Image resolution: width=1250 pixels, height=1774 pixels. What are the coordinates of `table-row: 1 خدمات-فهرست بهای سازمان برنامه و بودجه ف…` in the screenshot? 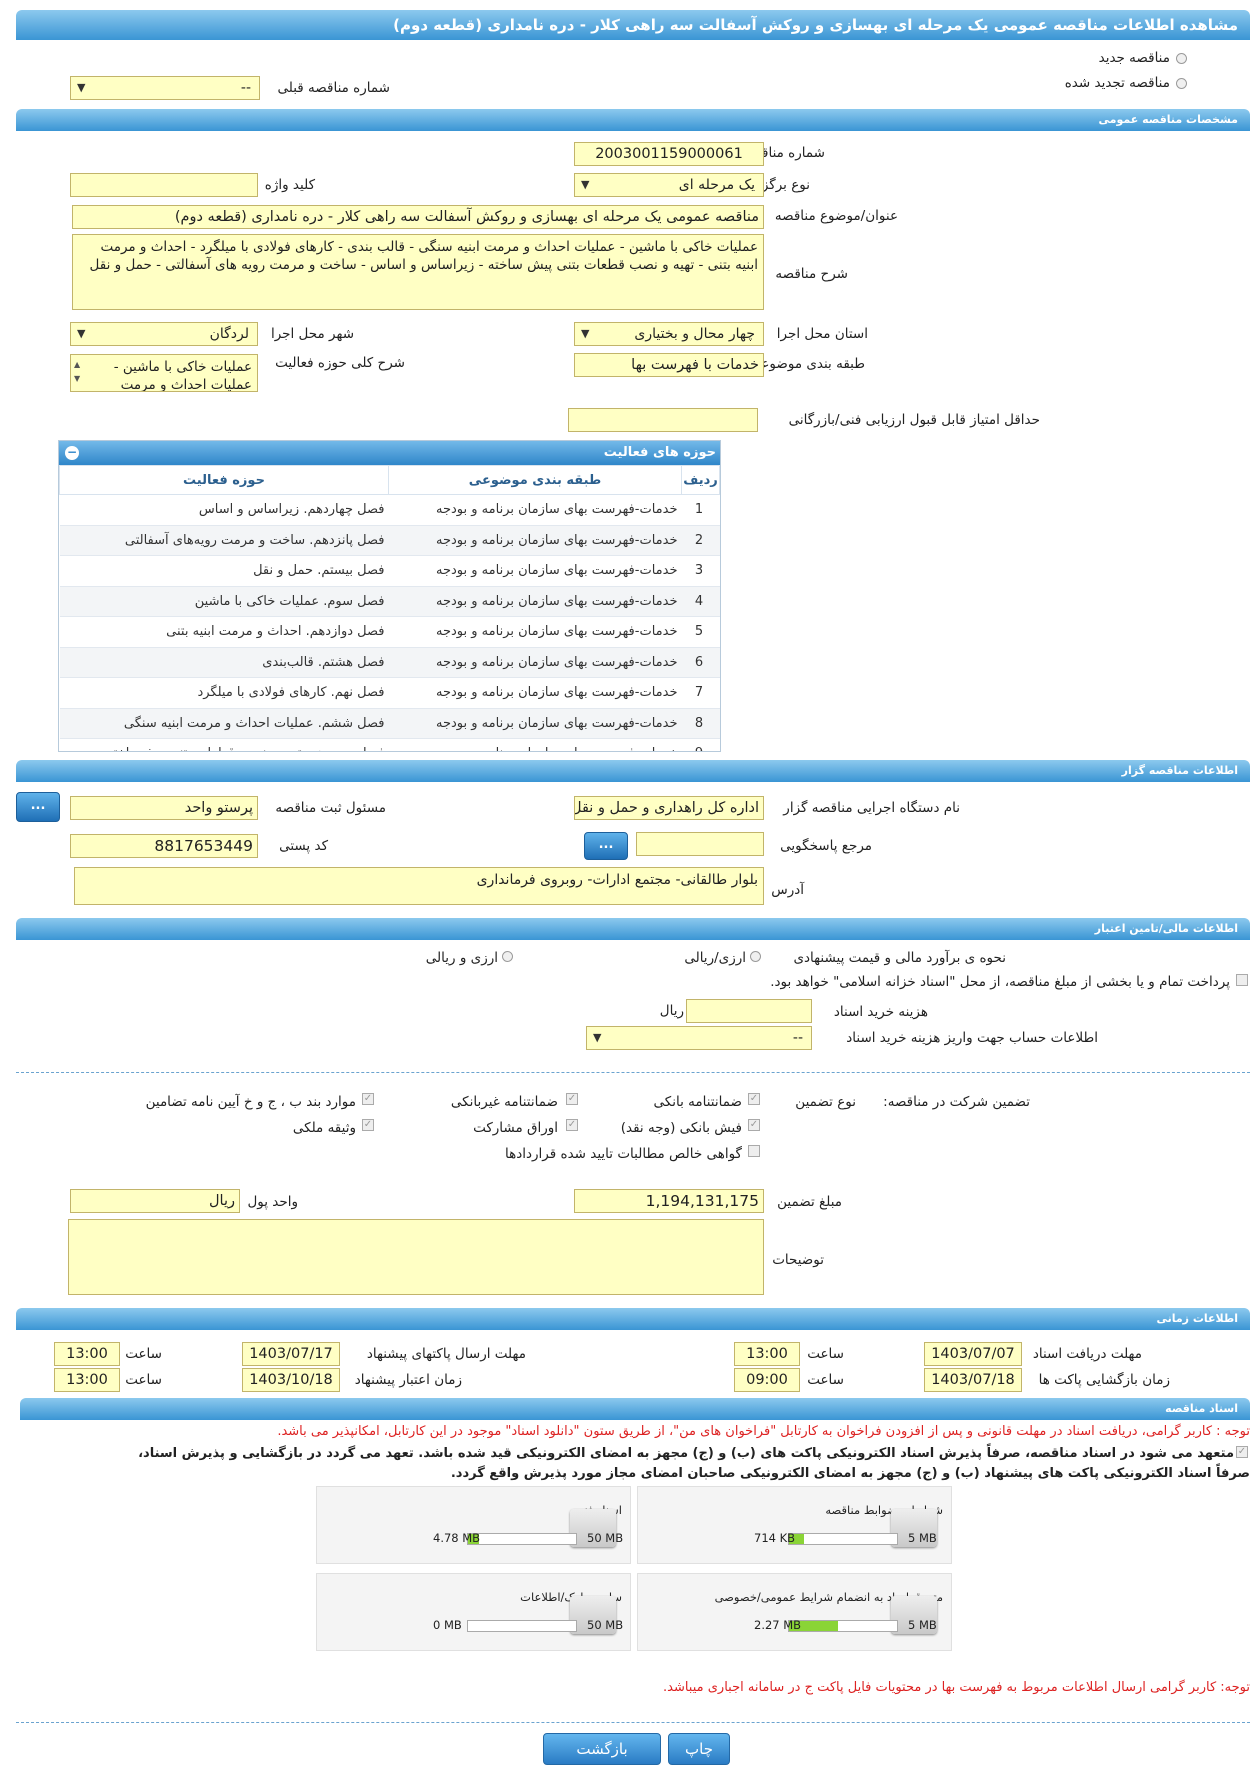 It's located at (389, 510).